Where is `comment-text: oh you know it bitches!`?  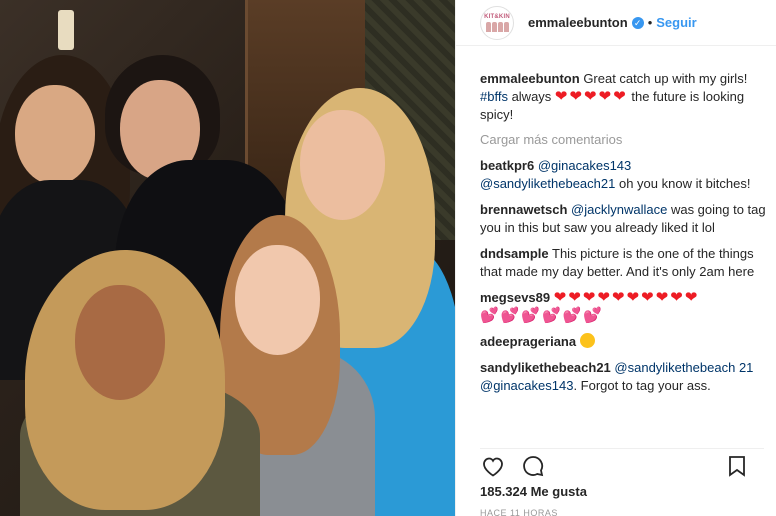
comment-text: oh you know it bitches! is located at coordinates (683, 183).